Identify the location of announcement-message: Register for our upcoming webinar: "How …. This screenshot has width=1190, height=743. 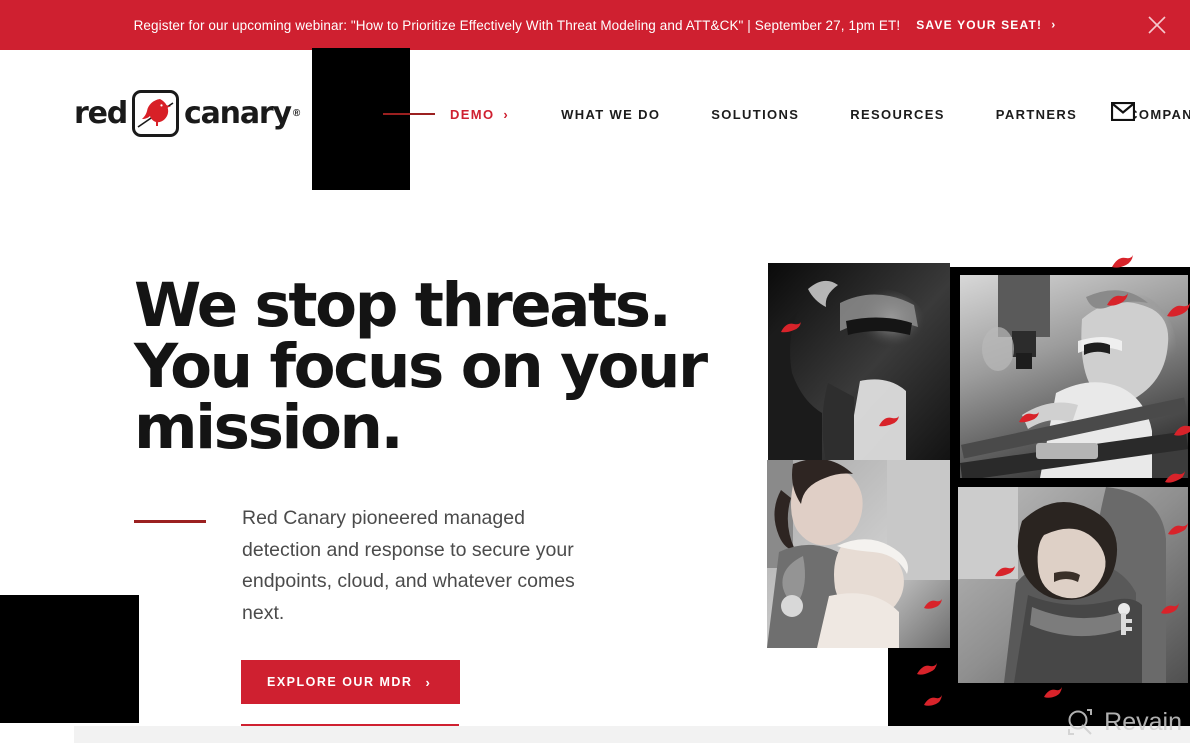
(517, 25).